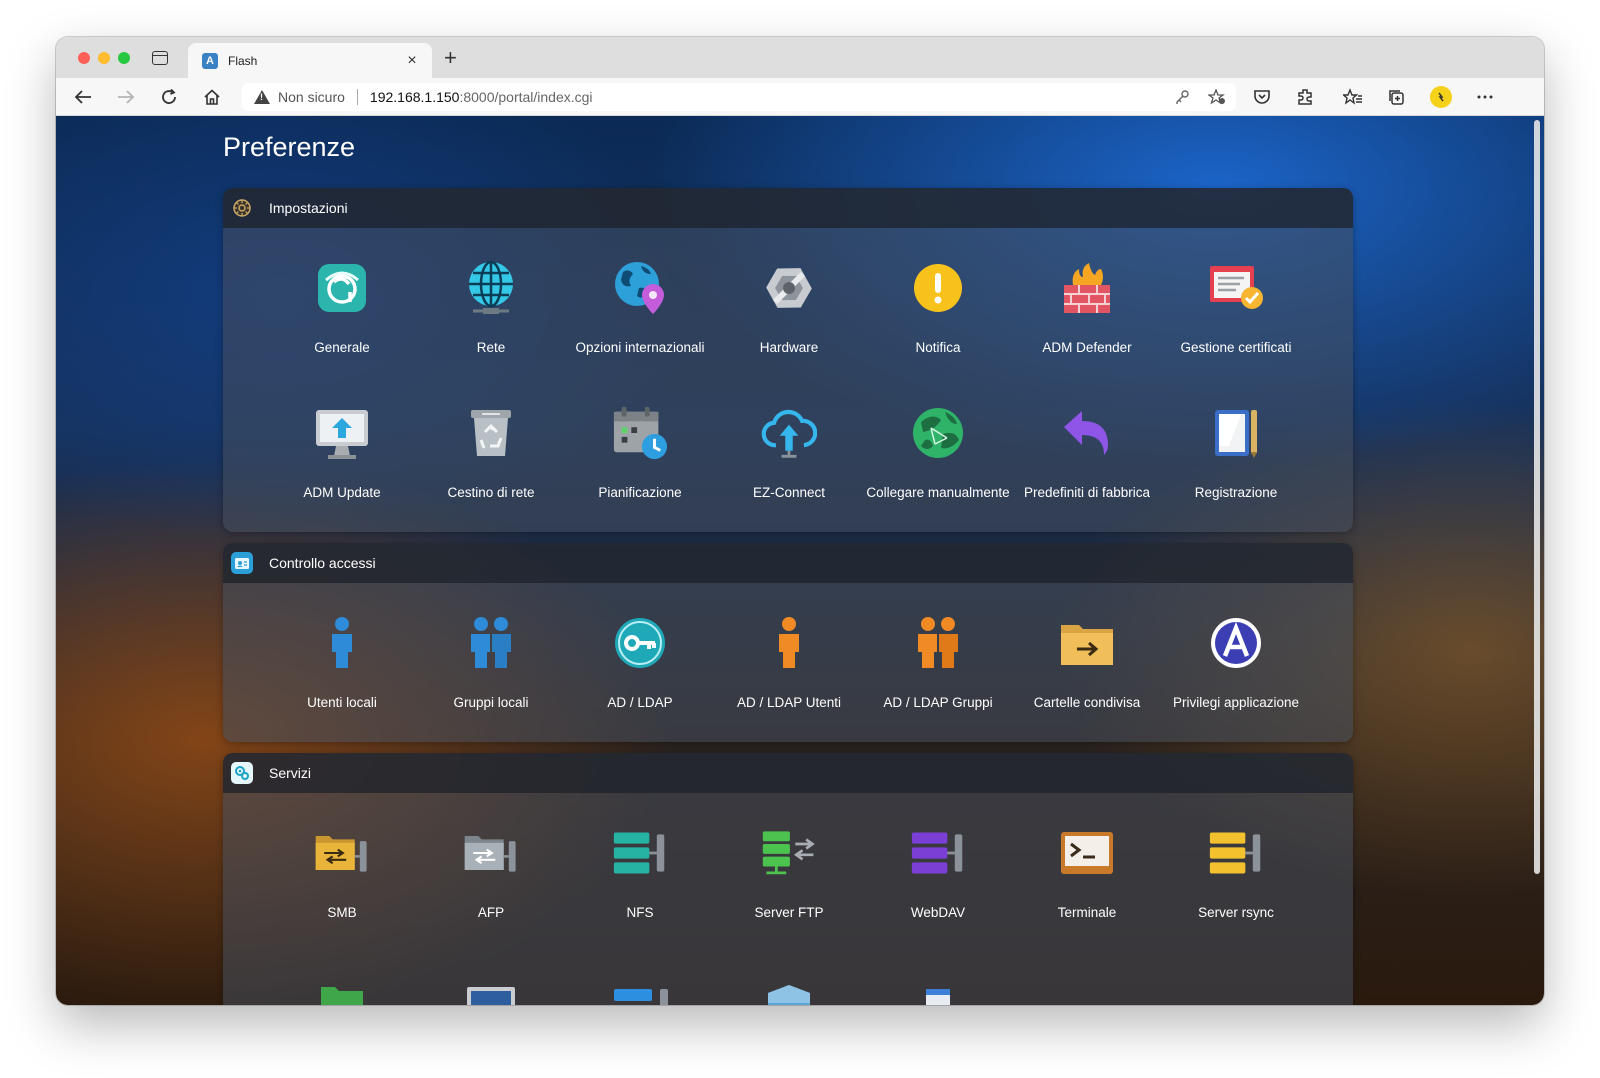 This screenshot has height=1078, width=1600. What do you see at coordinates (640, 492) in the screenshot?
I see `app-label: Pianificazione` at bounding box center [640, 492].